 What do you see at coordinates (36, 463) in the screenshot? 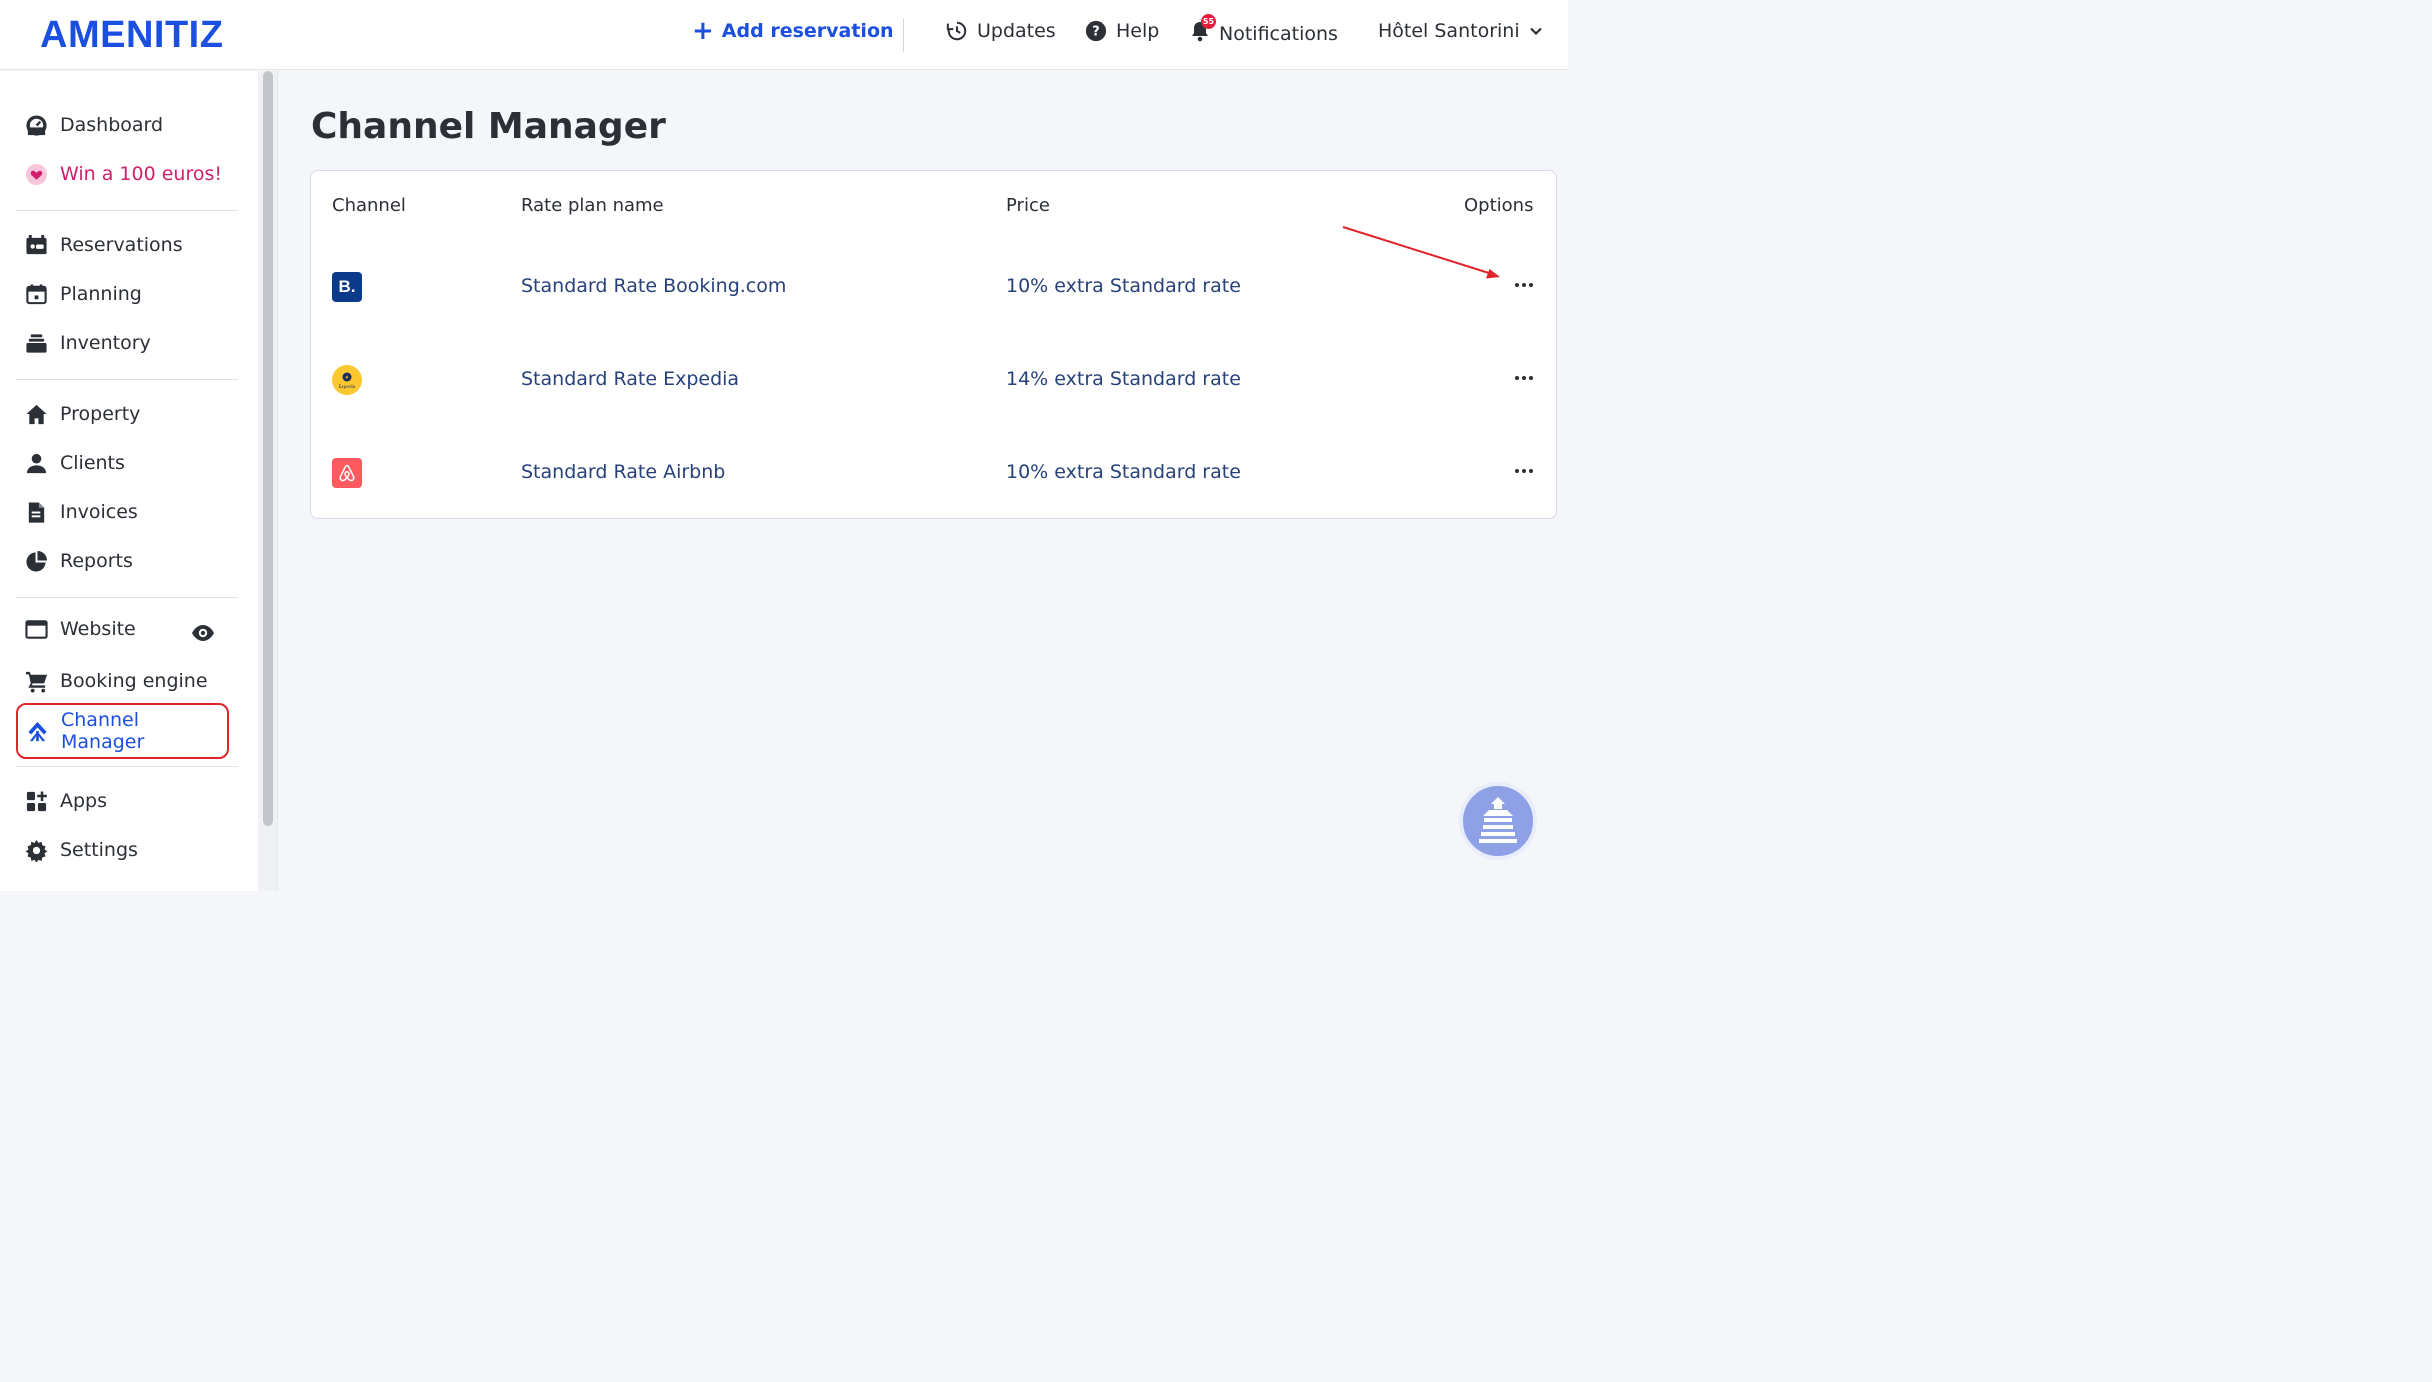
I see `users-icon` at bounding box center [36, 463].